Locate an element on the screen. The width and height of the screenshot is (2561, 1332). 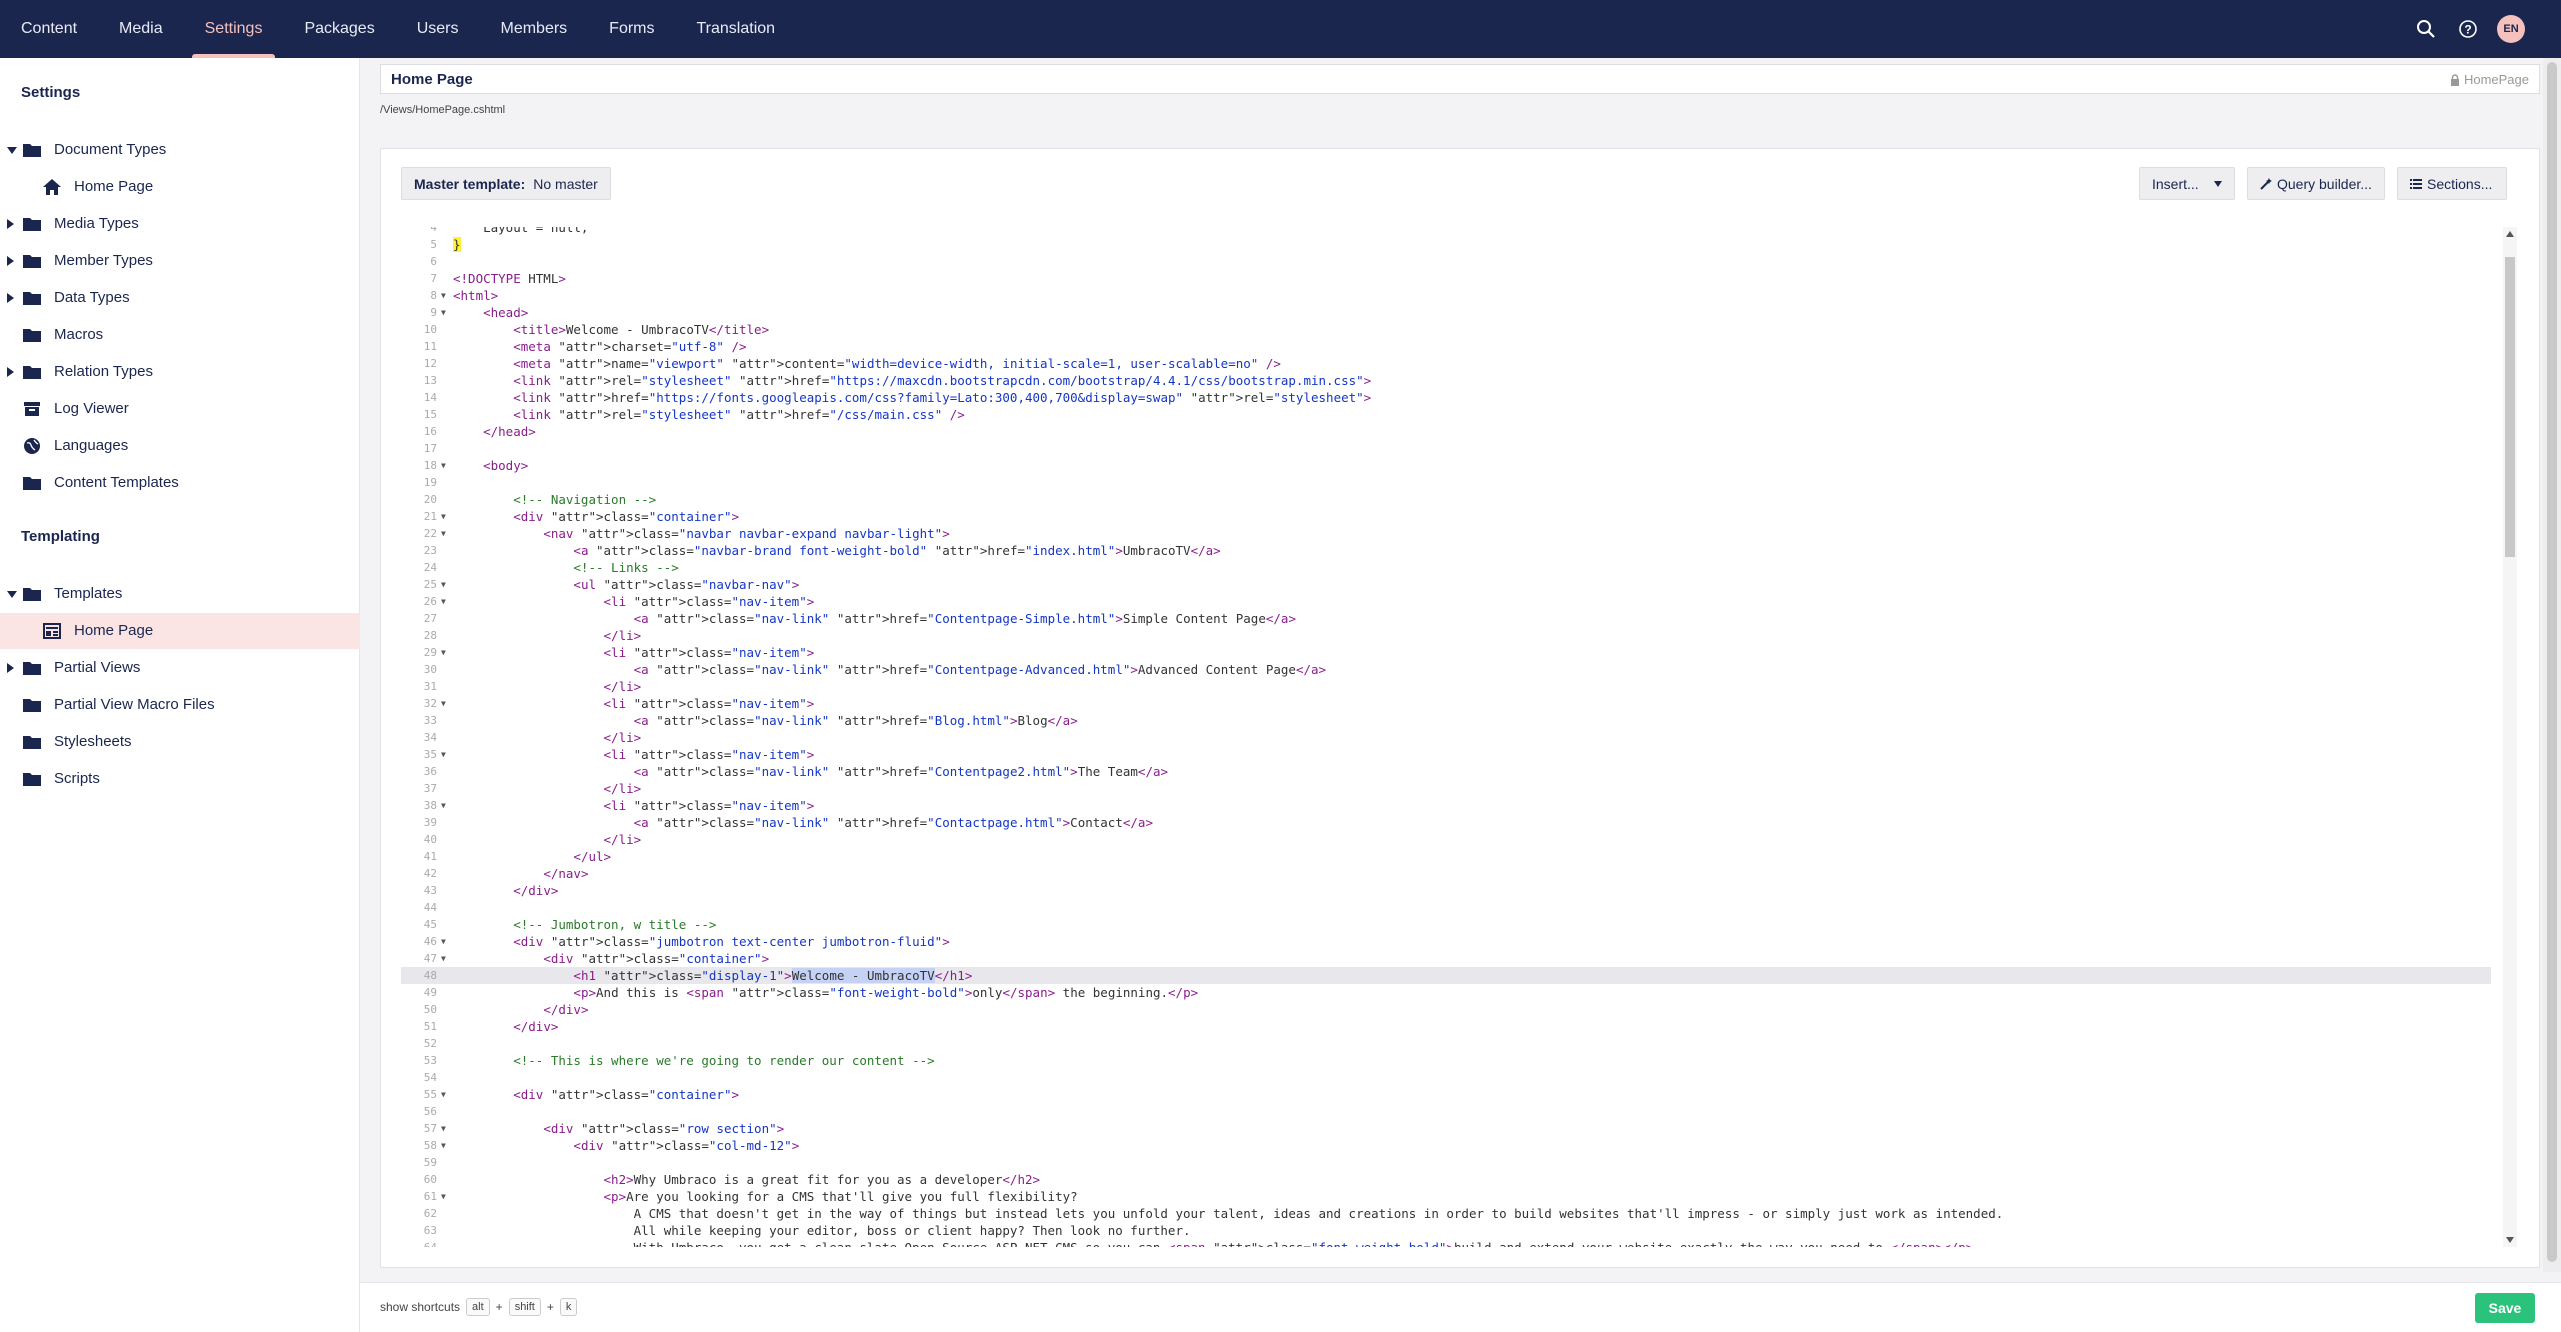
shortcuts-hint: show shortcuts alt + shift + k is located at coordinates (479, 1307).